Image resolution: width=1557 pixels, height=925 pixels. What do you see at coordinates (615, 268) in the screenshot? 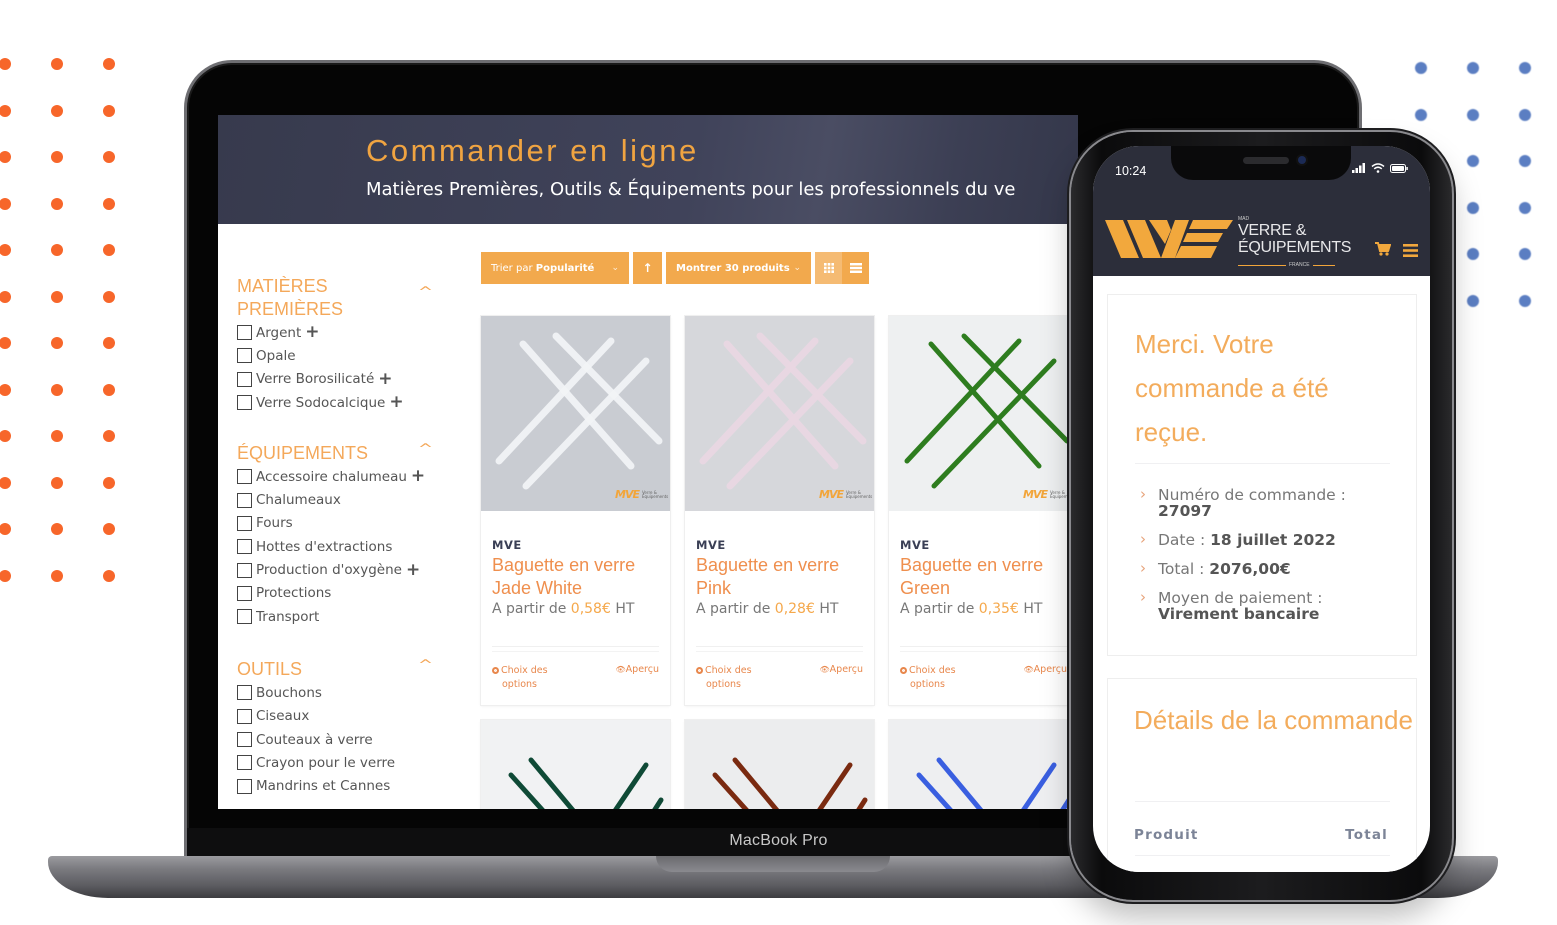
I see `chevron-down-icon: ⌄` at bounding box center [615, 268].